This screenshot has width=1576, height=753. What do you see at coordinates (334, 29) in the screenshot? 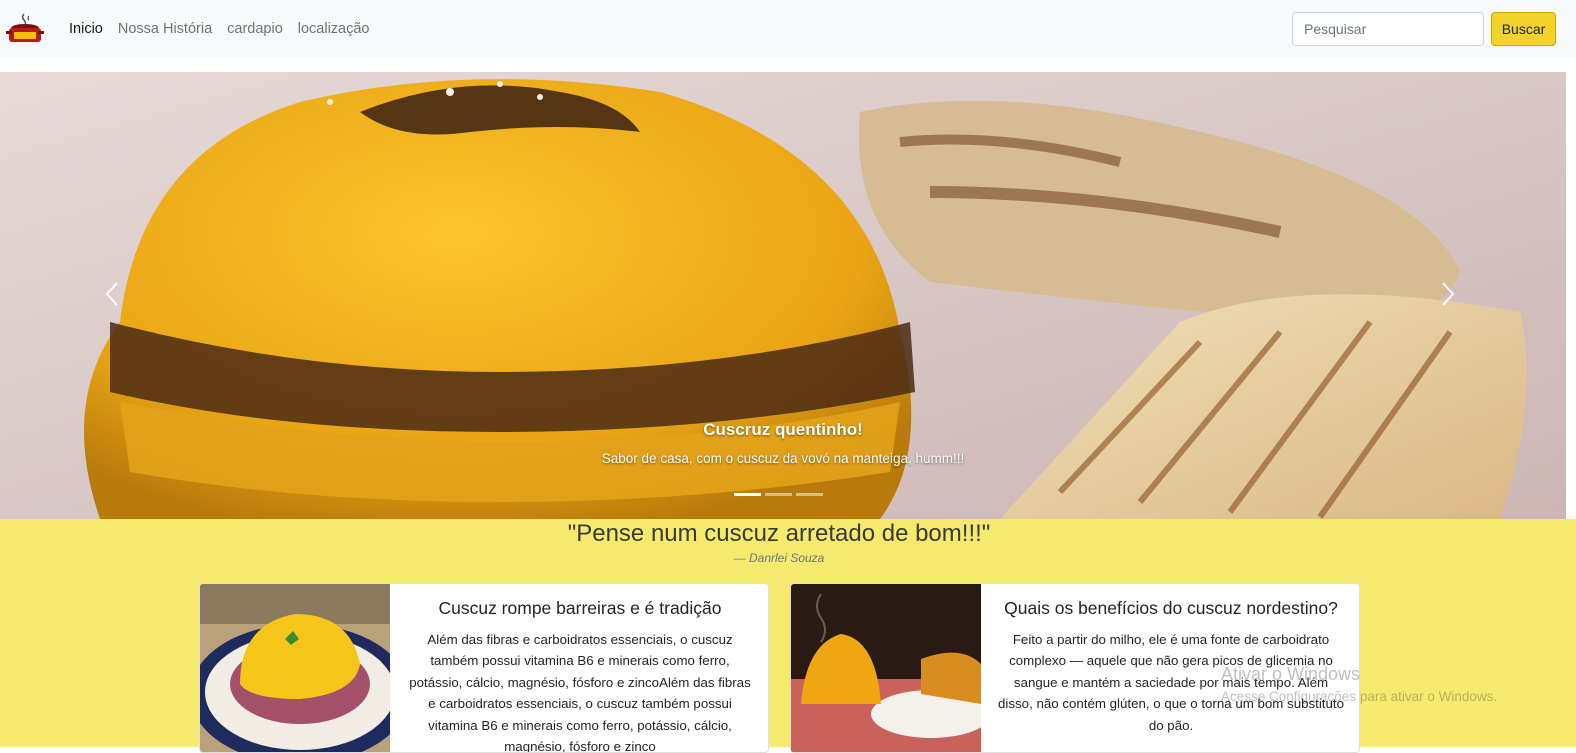
I see `nav-link-localizacao: localização` at bounding box center [334, 29].